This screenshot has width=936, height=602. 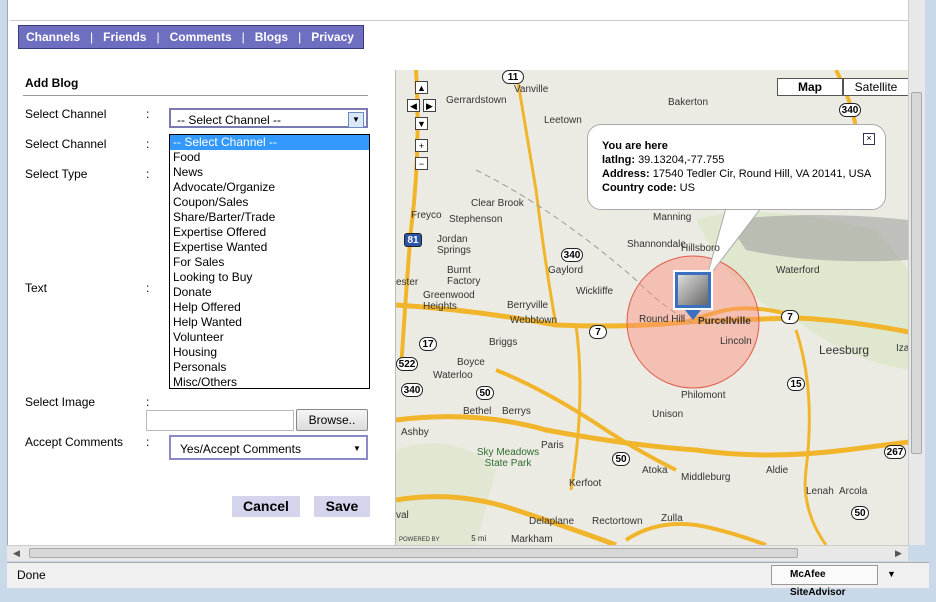 What do you see at coordinates (476, 219) in the screenshot?
I see `place-label: Stephenson` at bounding box center [476, 219].